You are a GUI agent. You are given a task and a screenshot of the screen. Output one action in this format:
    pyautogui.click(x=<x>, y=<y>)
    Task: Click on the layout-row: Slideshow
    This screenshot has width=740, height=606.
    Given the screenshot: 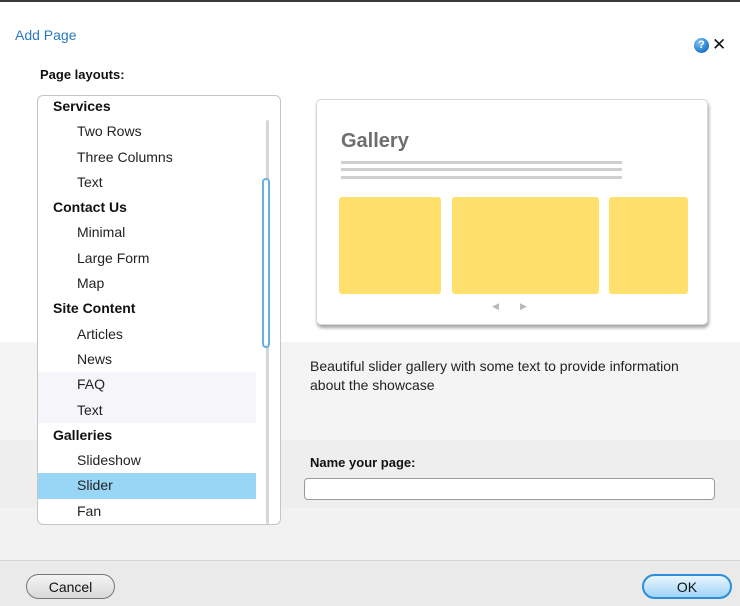 What is the action you would take?
    pyautogui.click(x=147, y=460)
    